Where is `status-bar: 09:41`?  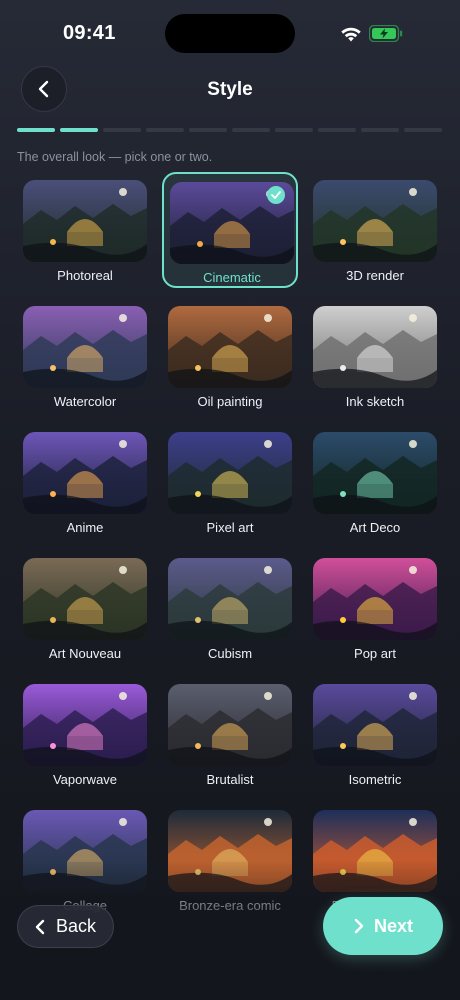
status-bar: 09:41 is located at coordinates (230, 30).